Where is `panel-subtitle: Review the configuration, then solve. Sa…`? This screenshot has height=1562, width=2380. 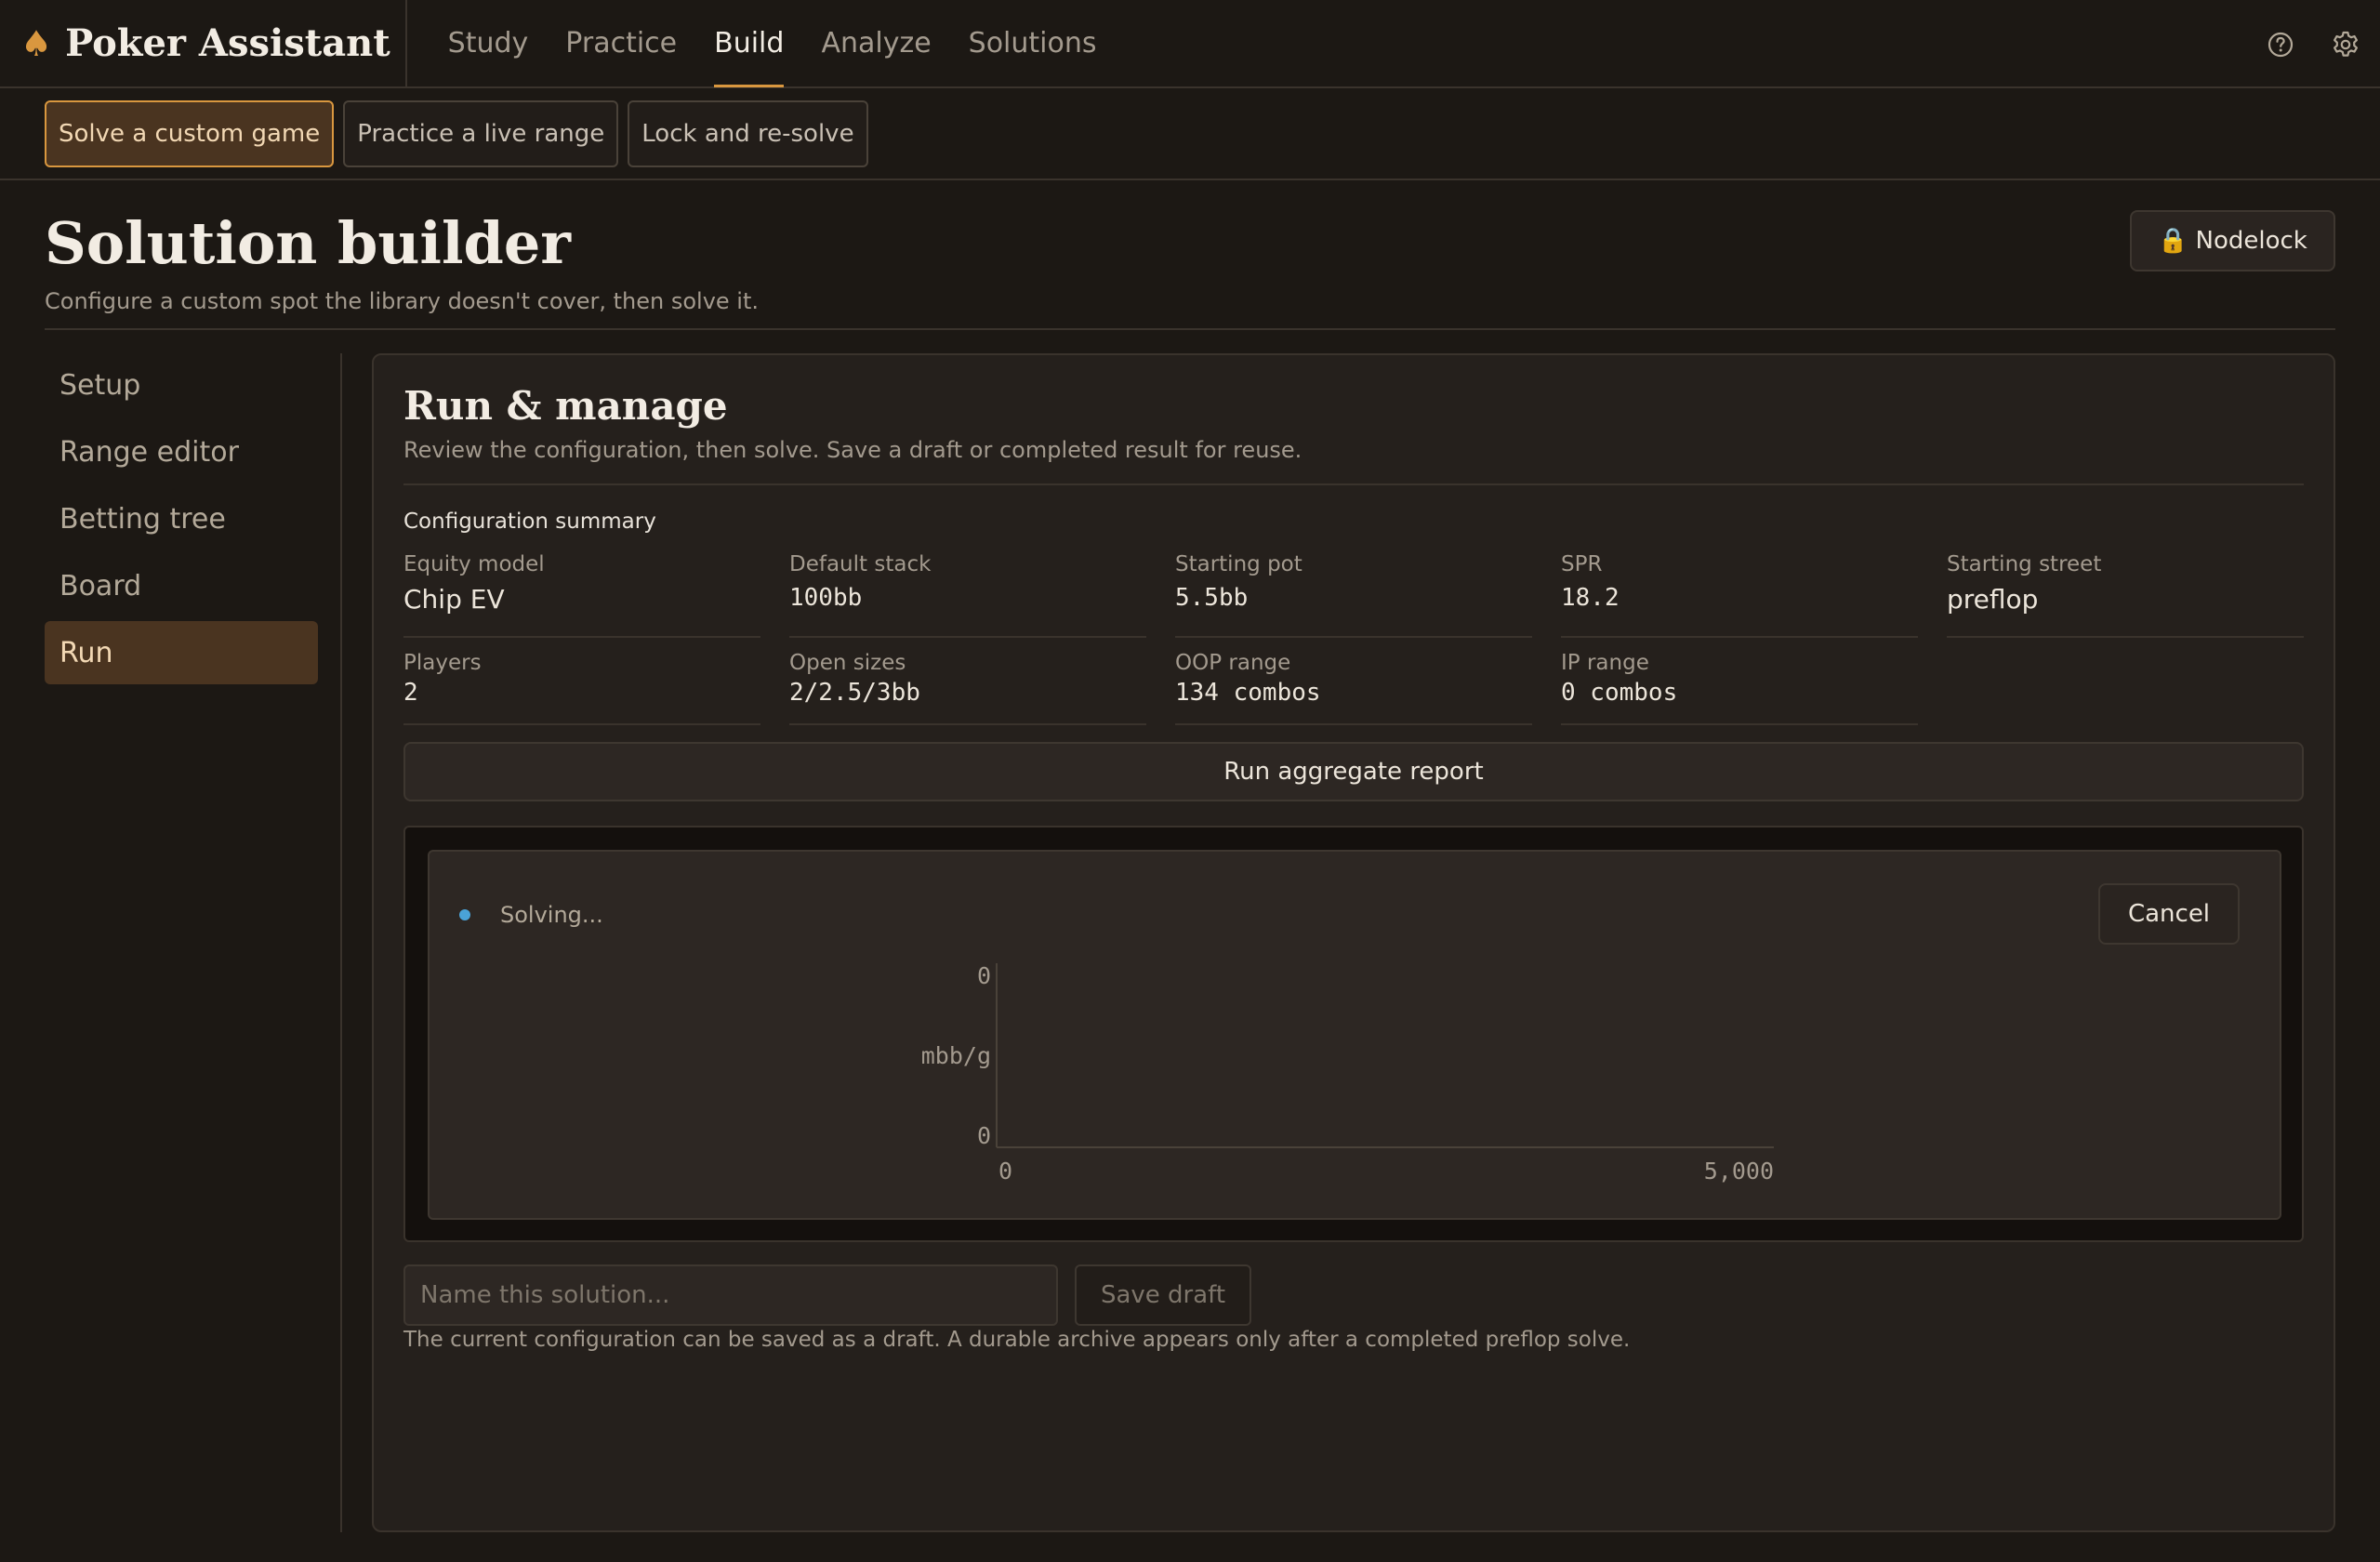 panel-subtitle: Review the configuration, then solve. Sa… is located at coordinates (852, 450).